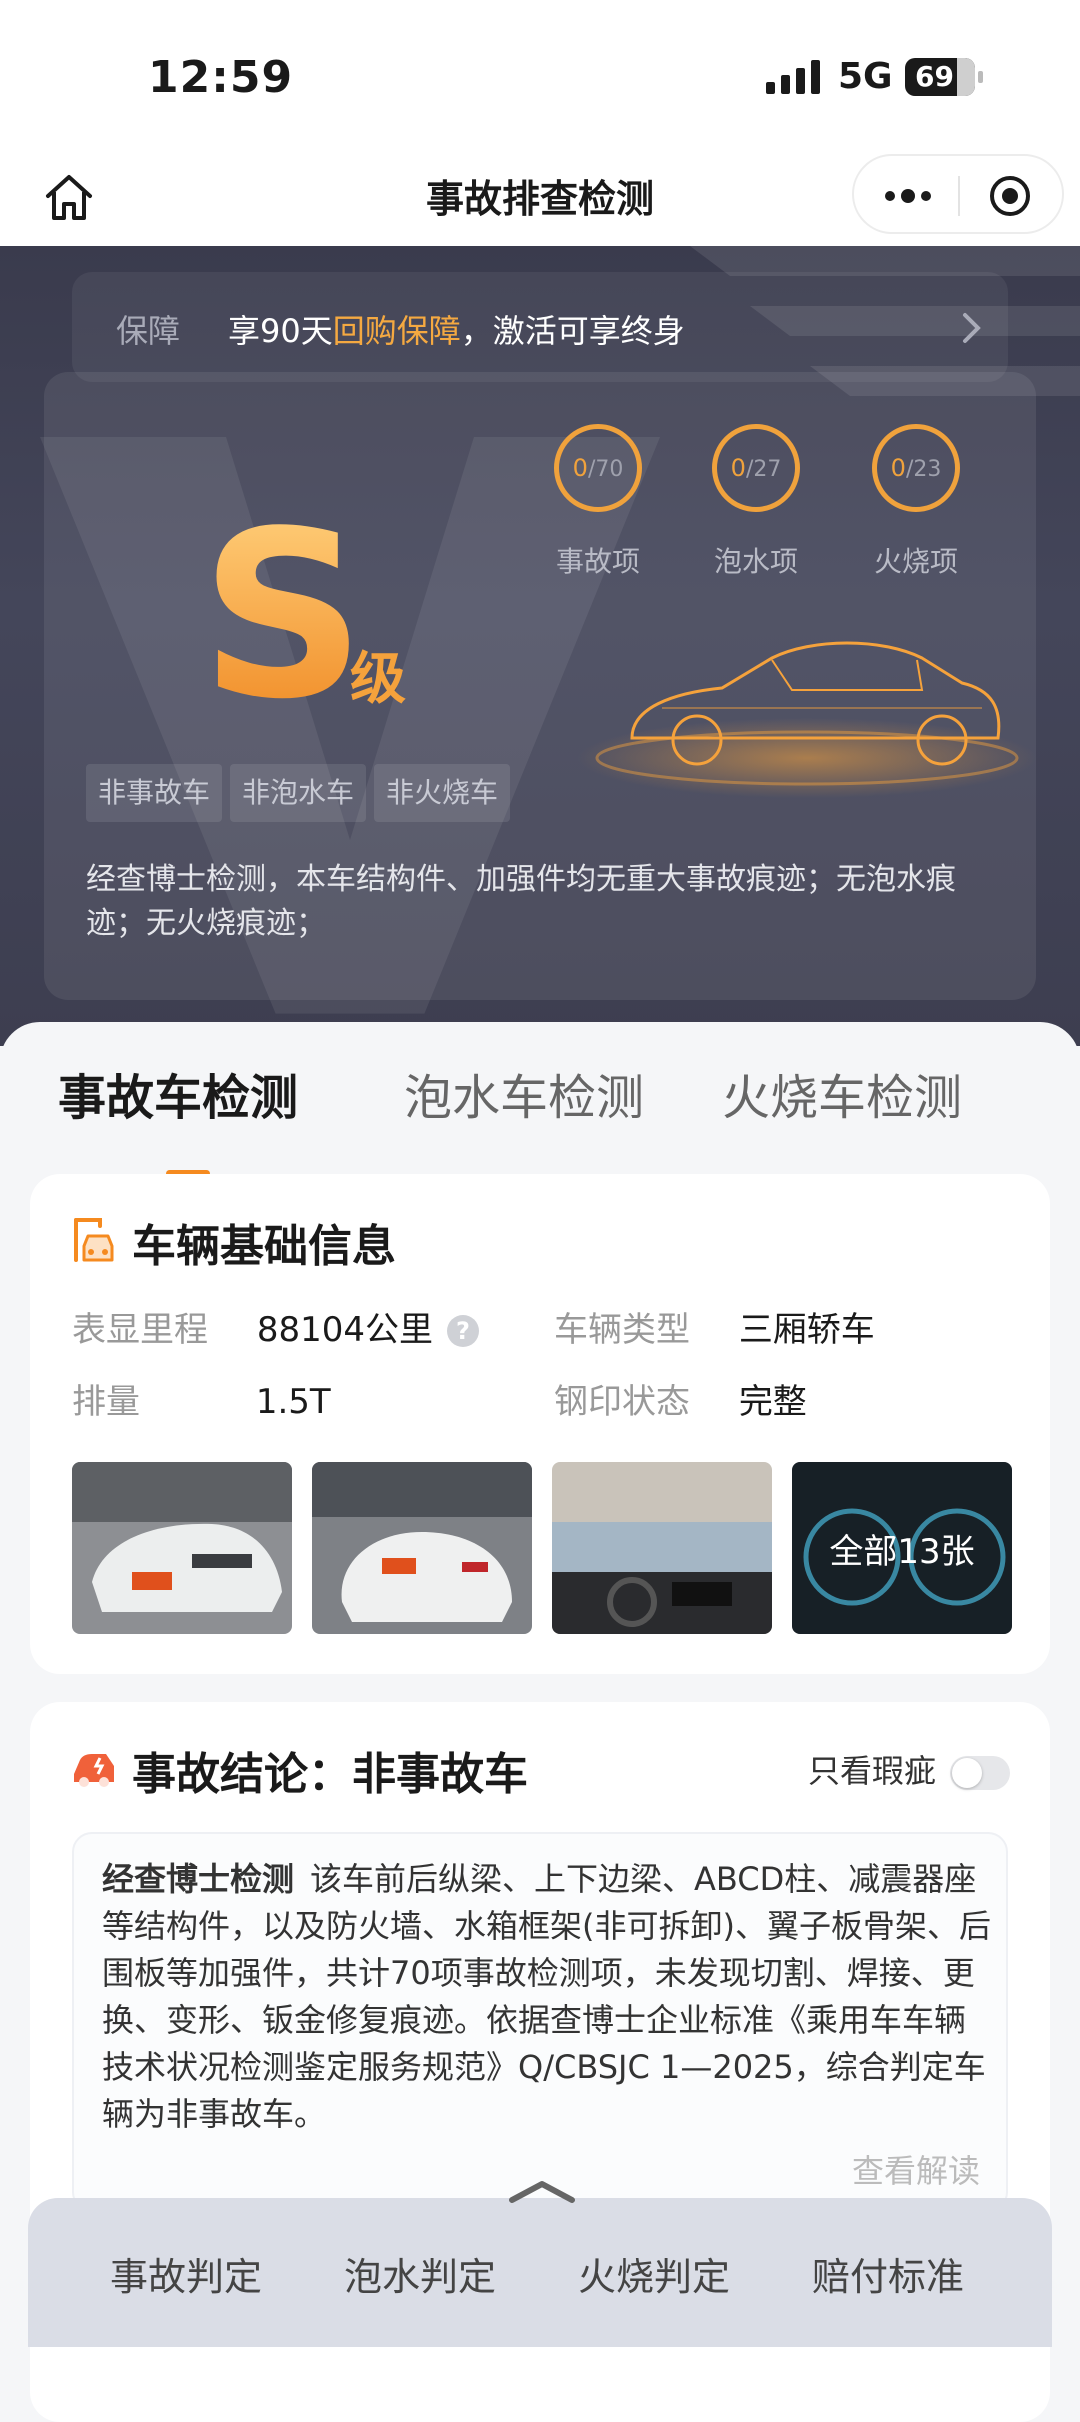 This screenshot has width=1080, height=2422. Describe the element at coordinates (106, 1402) in the screenshot. I see `displacement-label: 排量` at that location.